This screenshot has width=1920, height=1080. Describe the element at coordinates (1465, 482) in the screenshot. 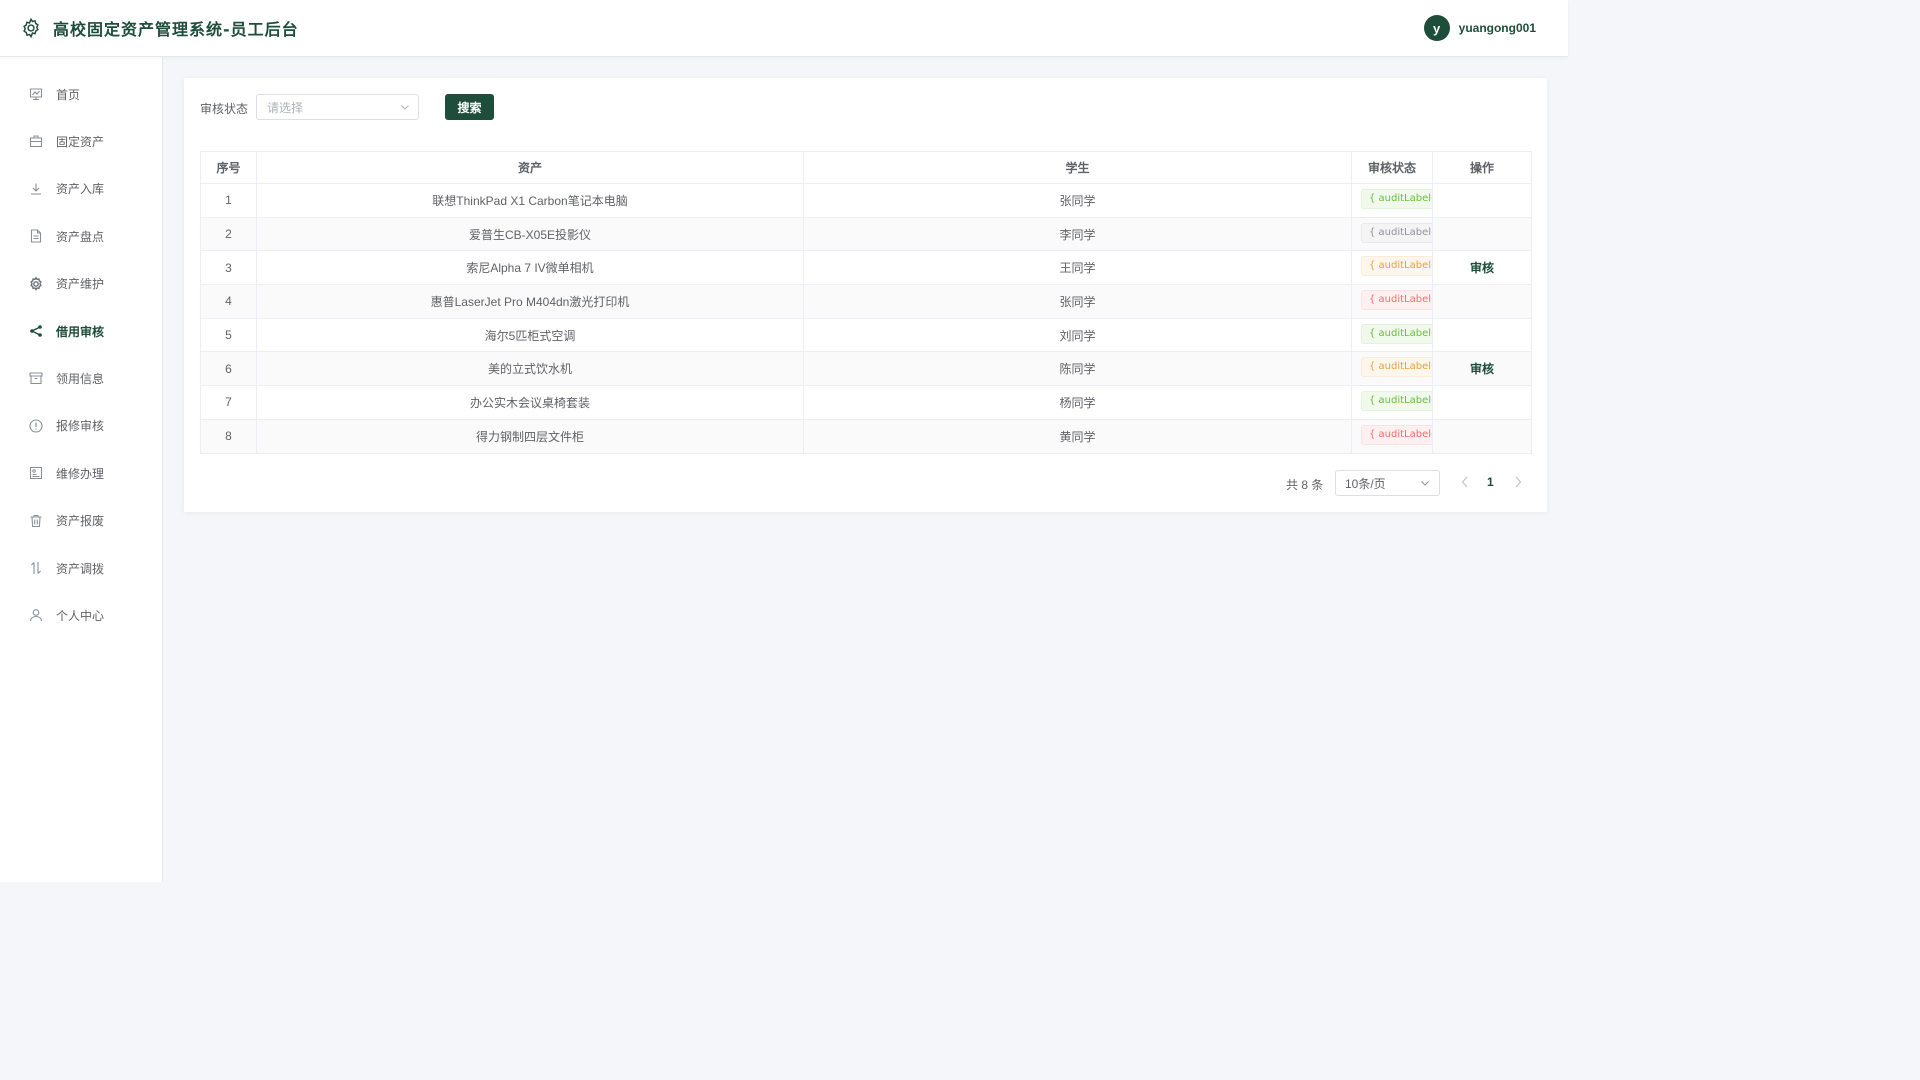

I see `prev-page-icon` at that location.